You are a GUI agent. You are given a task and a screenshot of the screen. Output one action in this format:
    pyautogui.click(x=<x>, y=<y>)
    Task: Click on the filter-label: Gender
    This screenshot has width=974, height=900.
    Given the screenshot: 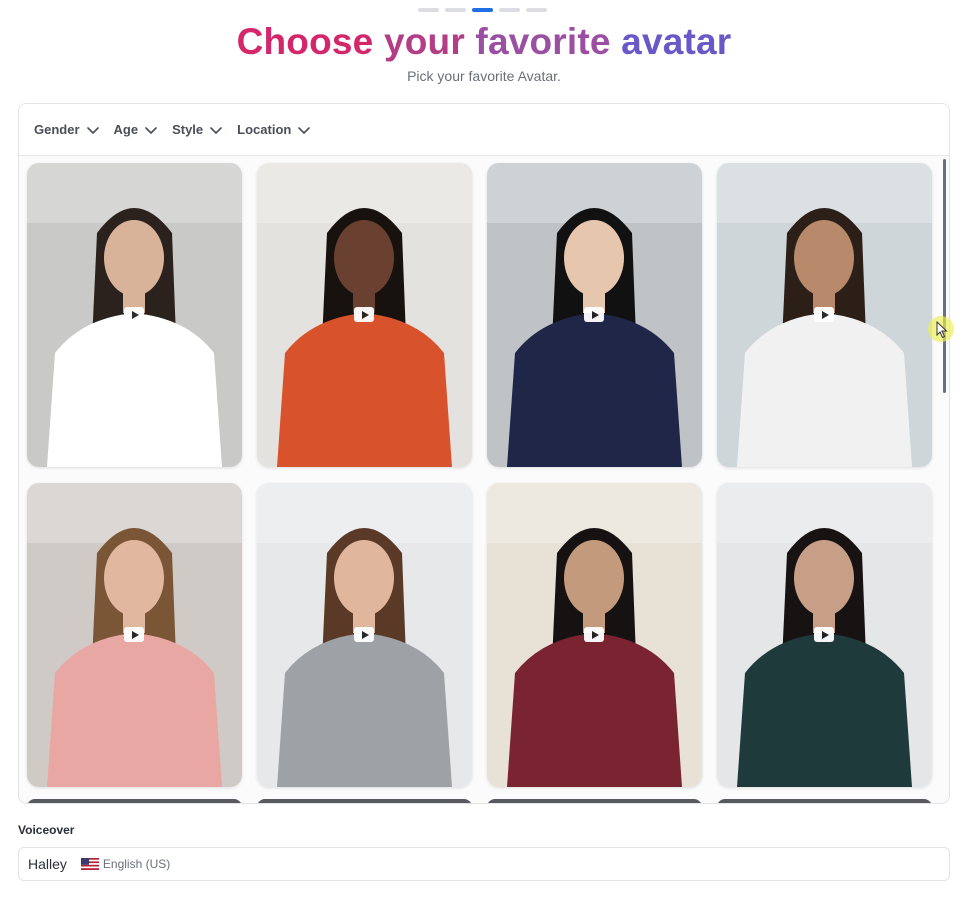 What is the action you would take?
    pyautogui.click(x=57, y=129)
    